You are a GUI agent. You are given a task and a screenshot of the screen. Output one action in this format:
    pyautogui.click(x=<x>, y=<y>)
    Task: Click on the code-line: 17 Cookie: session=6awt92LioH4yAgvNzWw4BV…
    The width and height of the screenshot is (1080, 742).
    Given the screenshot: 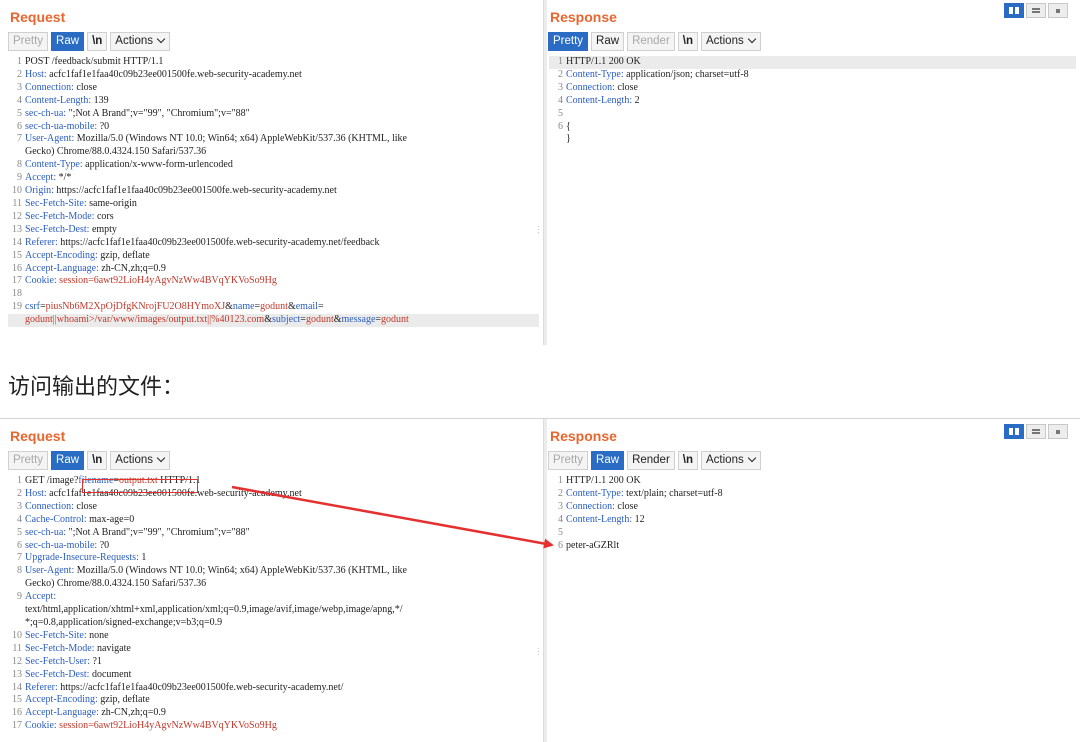 What is the action you would take?
    pyautogui.click(x=273, y=726)
    